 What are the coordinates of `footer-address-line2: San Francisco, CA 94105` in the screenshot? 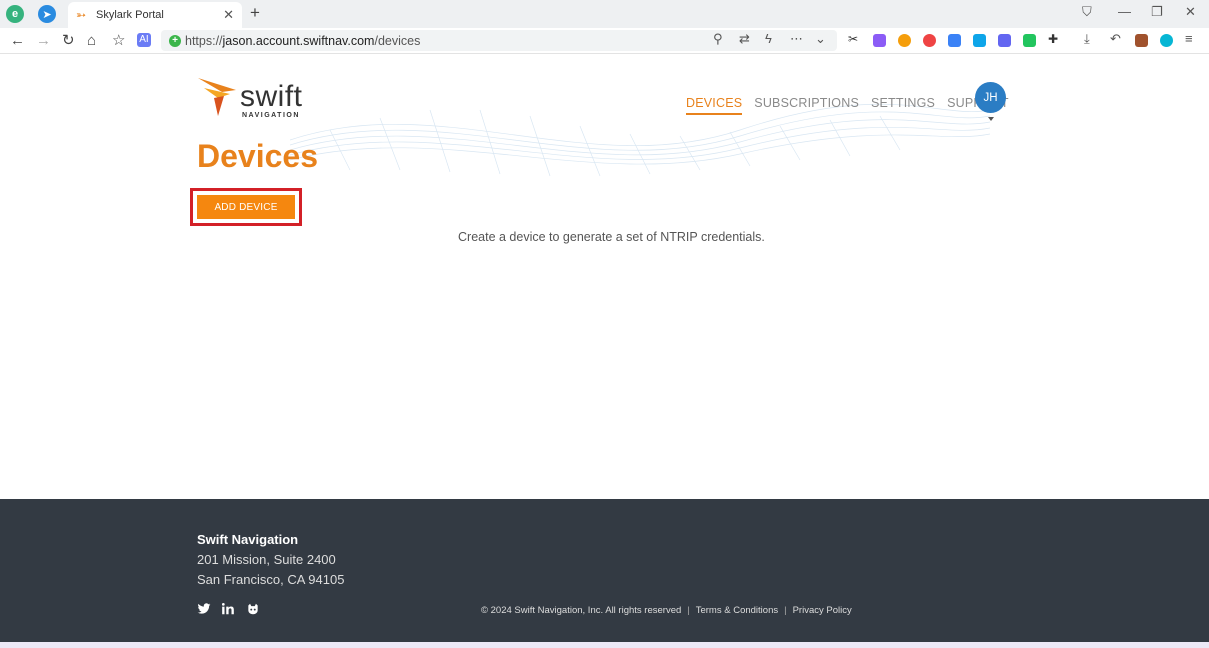 It's located at (271, 579).